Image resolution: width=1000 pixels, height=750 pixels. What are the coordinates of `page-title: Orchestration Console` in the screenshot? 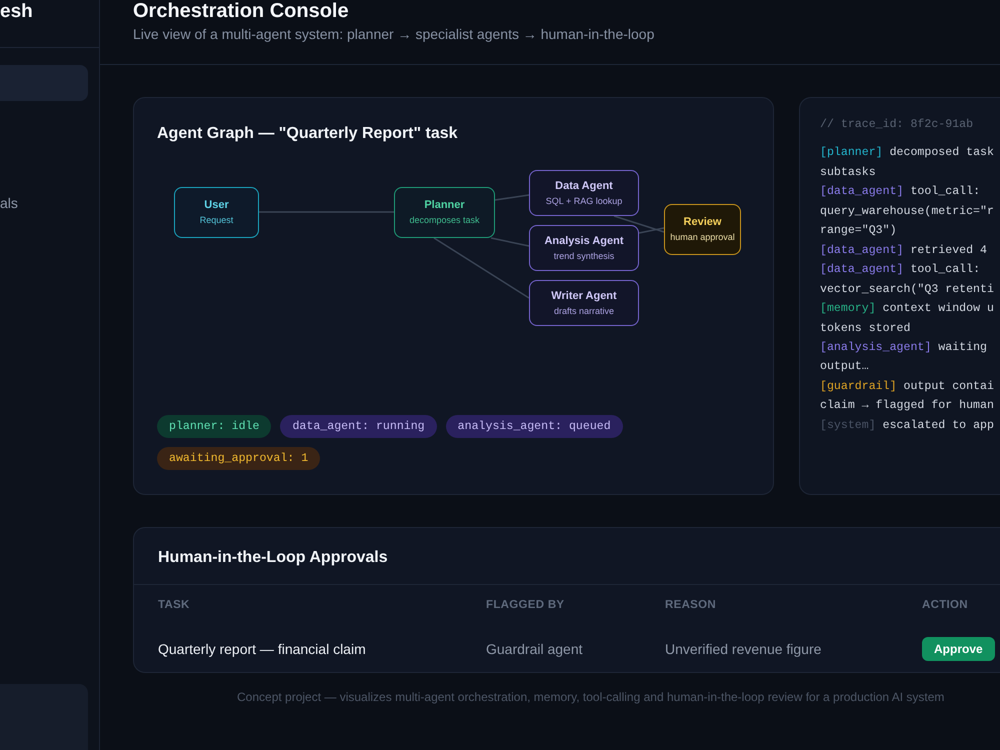 It's located at (241, 11).